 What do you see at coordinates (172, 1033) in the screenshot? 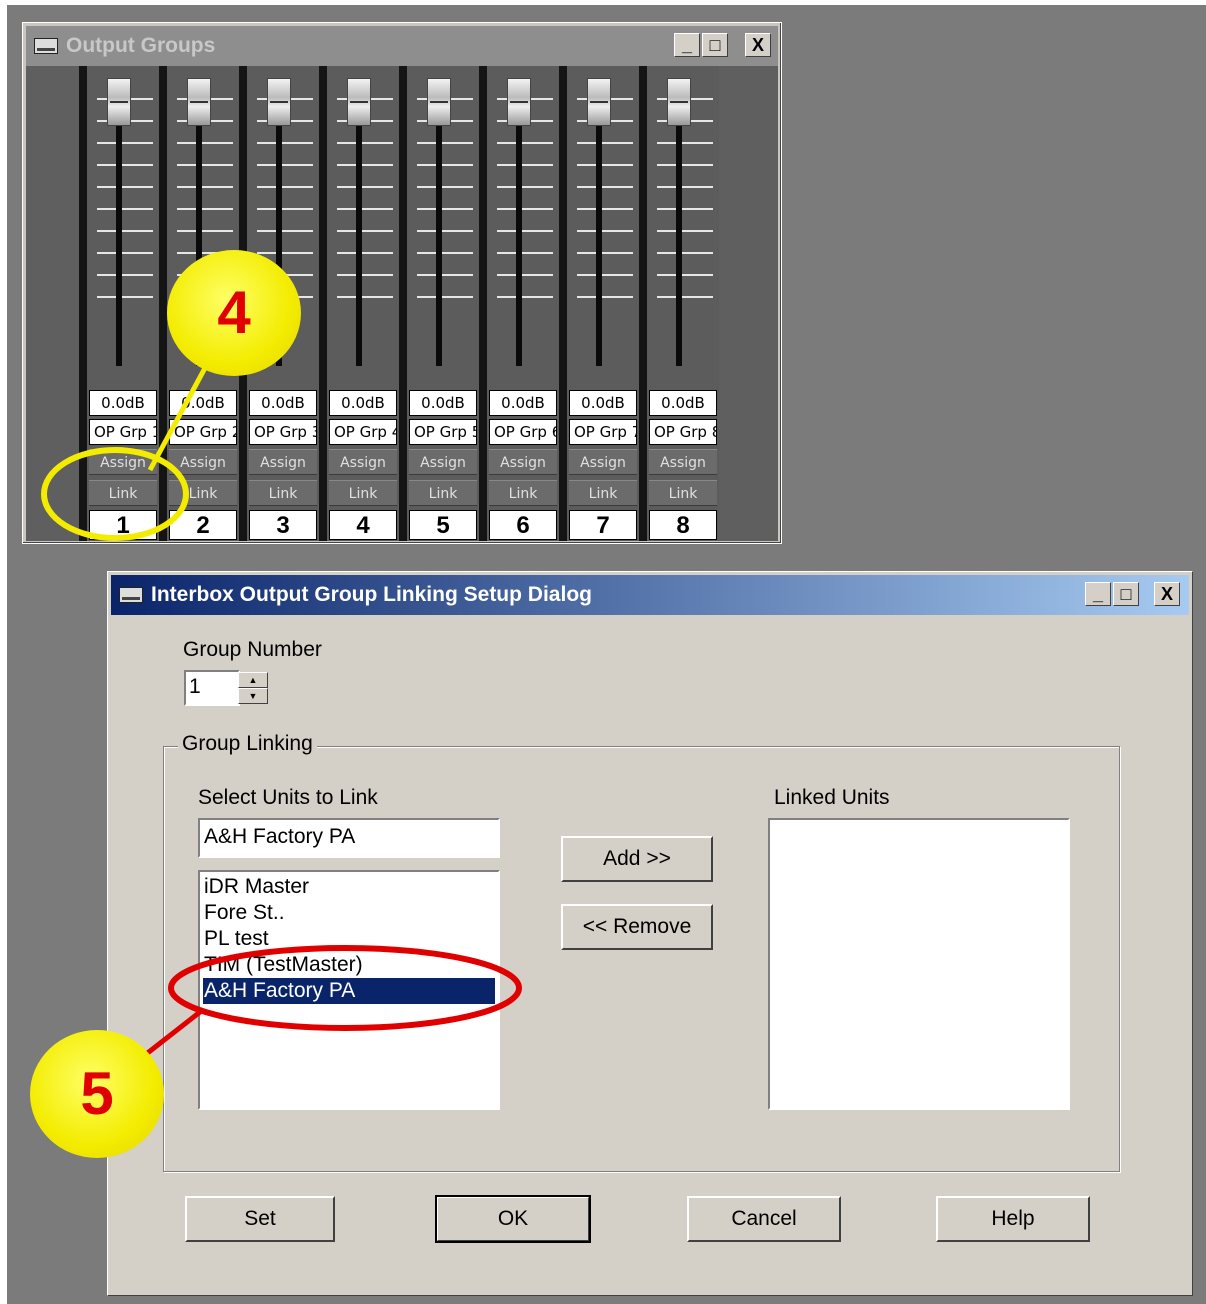
I see `callout-5-pointer` at bounding box center [172, 1033].